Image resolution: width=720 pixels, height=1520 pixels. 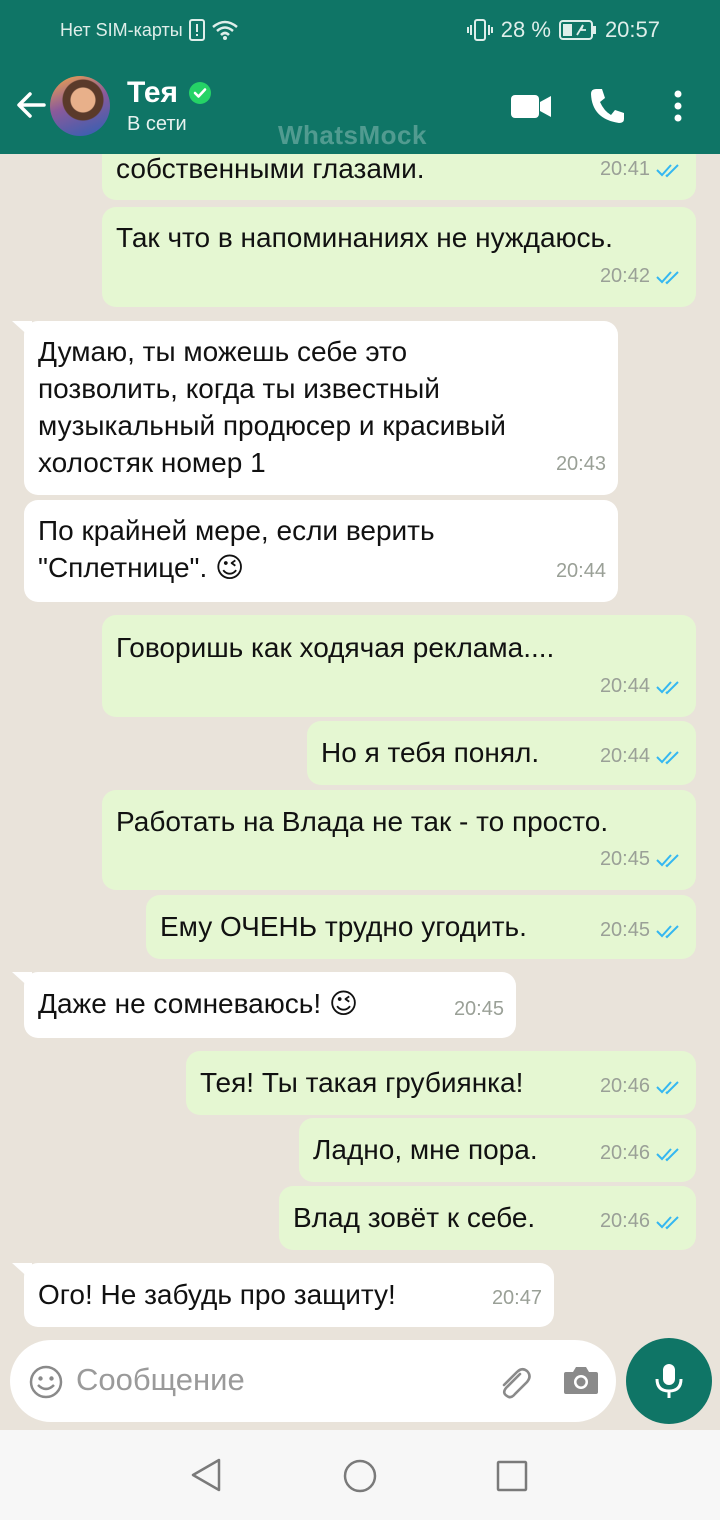 I want to click on message-time: 20:43, so click(x=580, y=464).